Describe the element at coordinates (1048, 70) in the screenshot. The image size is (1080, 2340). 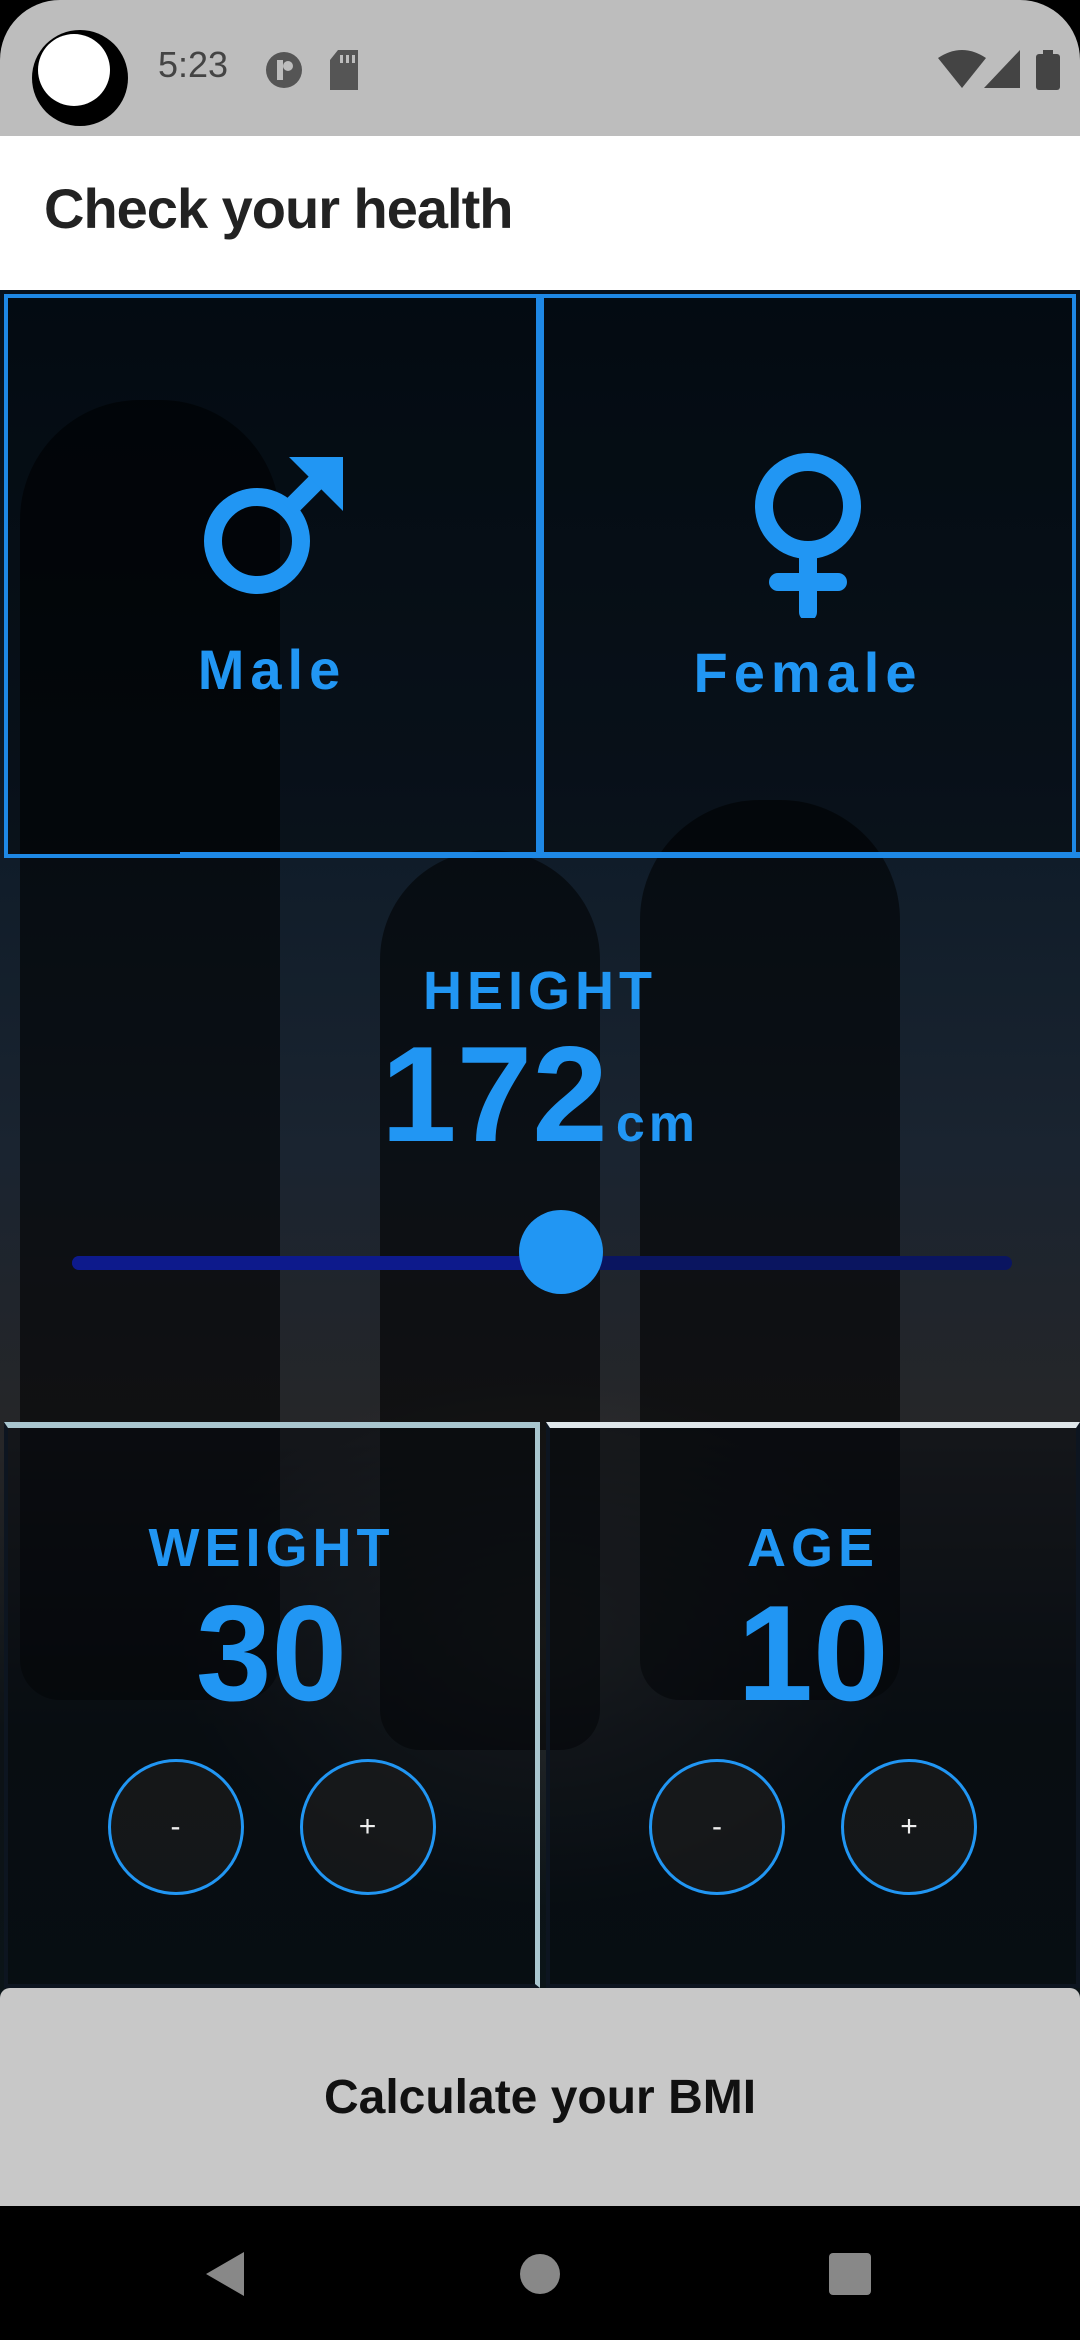
I see `battery-icon` at that location.